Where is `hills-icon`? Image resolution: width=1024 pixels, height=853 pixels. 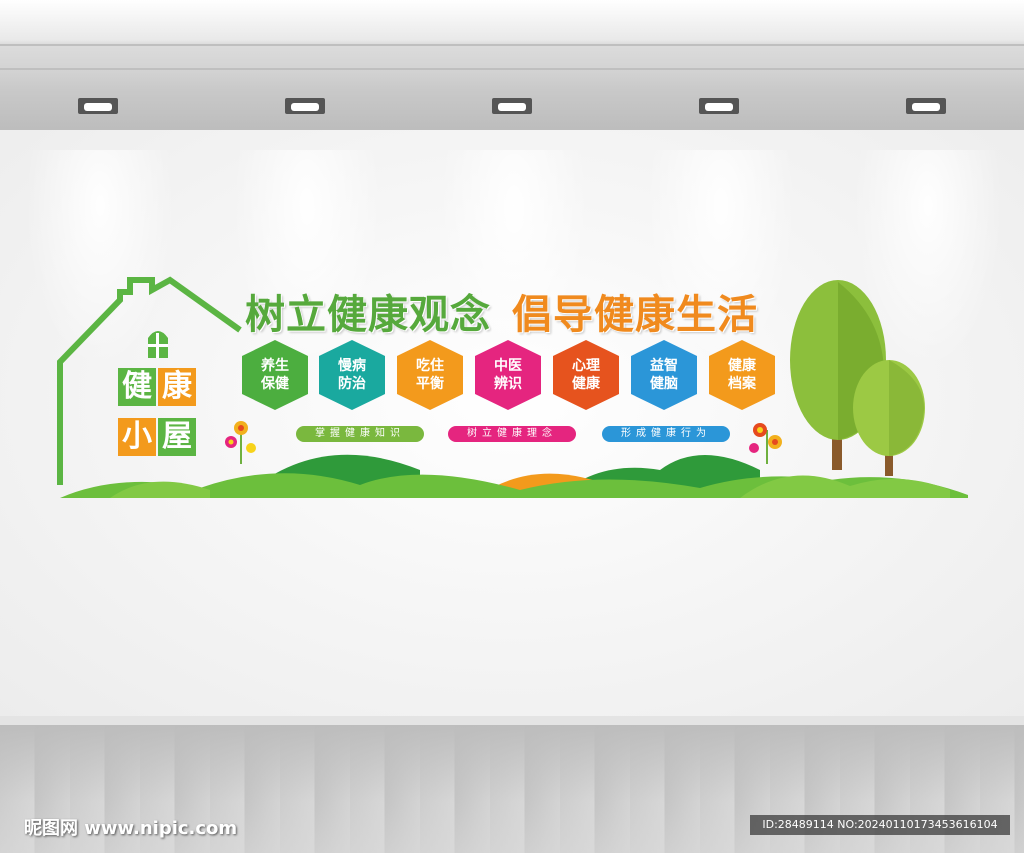
hills-icon is located at coordinates (514, 476).